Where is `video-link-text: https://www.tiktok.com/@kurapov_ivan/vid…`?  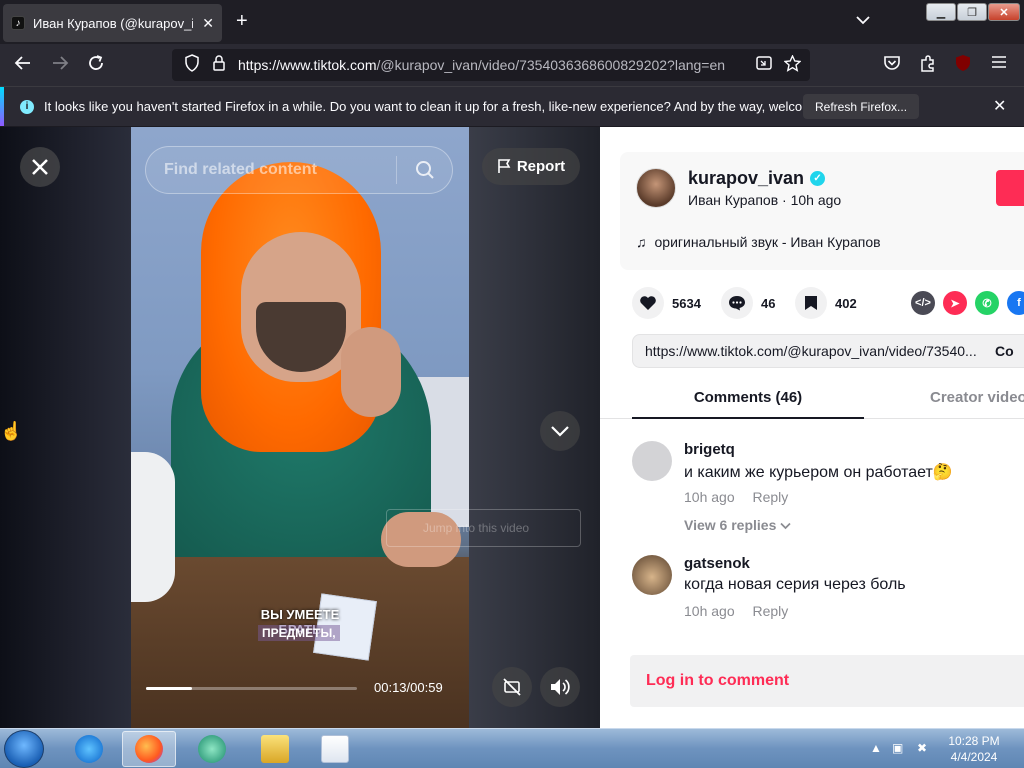
video-link-text: https://www.tiktok.com/@kurapov_ivan/vid… is located at coordinates (811, 351).